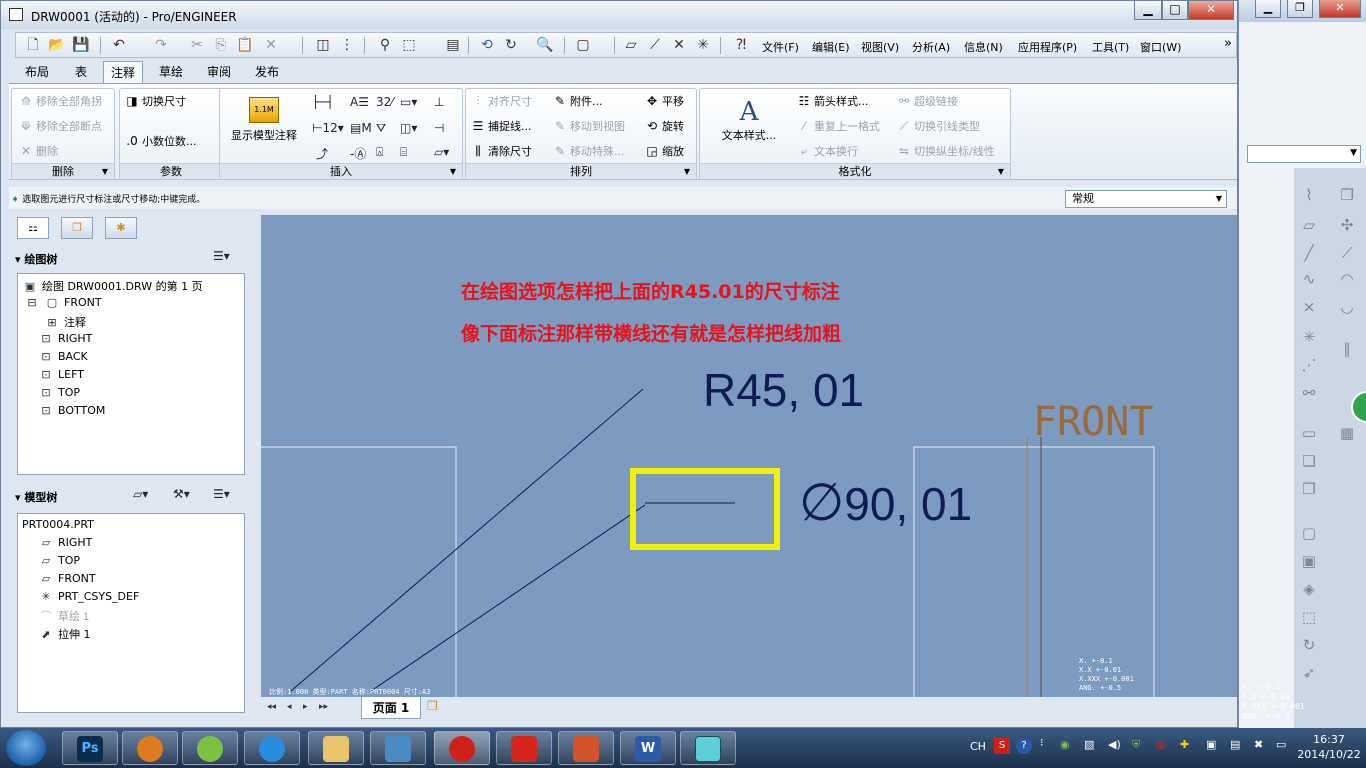  What do you see at coordinates (679, 45) in the screenshot?
I see `datum-points-icon: ✕` at bounding box center [679, 45].